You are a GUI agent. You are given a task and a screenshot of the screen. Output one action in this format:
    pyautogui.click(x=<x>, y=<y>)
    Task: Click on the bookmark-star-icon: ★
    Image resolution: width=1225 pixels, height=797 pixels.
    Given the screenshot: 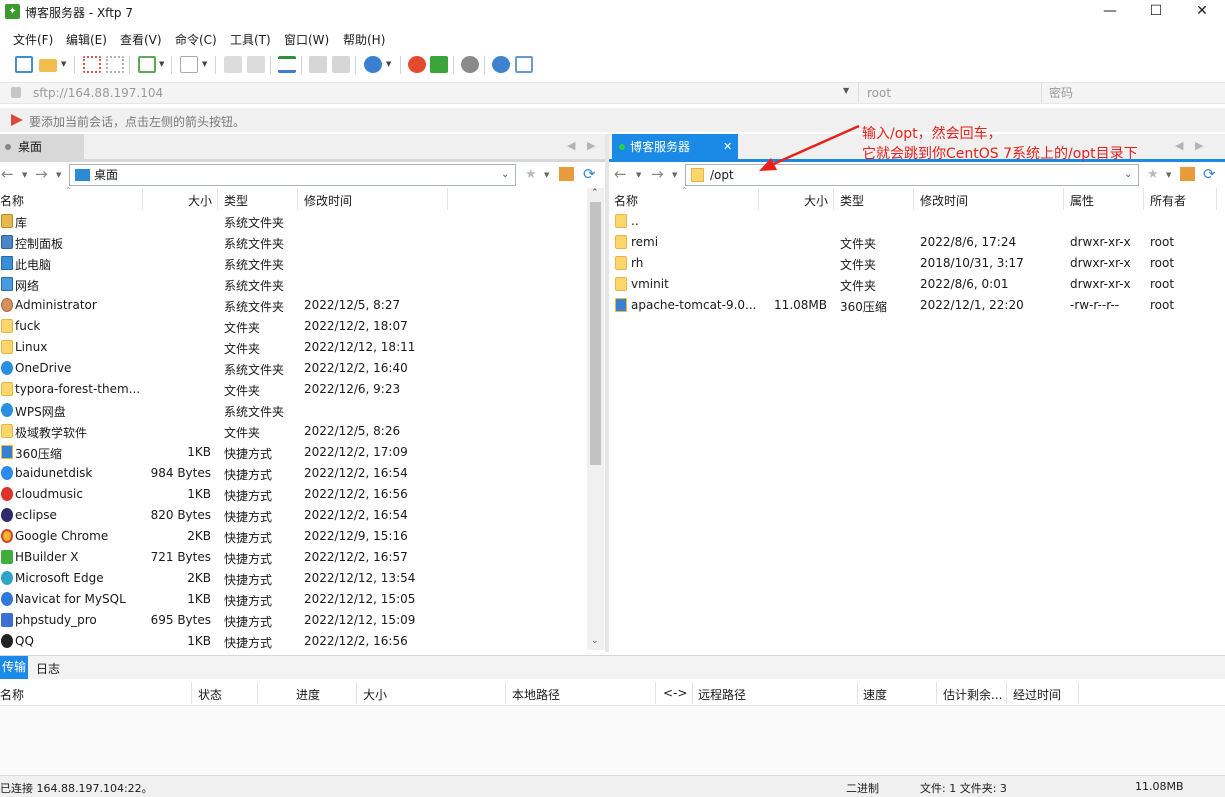 What is the action you would take?
    pyautogui.click(x=531, y=174)
    